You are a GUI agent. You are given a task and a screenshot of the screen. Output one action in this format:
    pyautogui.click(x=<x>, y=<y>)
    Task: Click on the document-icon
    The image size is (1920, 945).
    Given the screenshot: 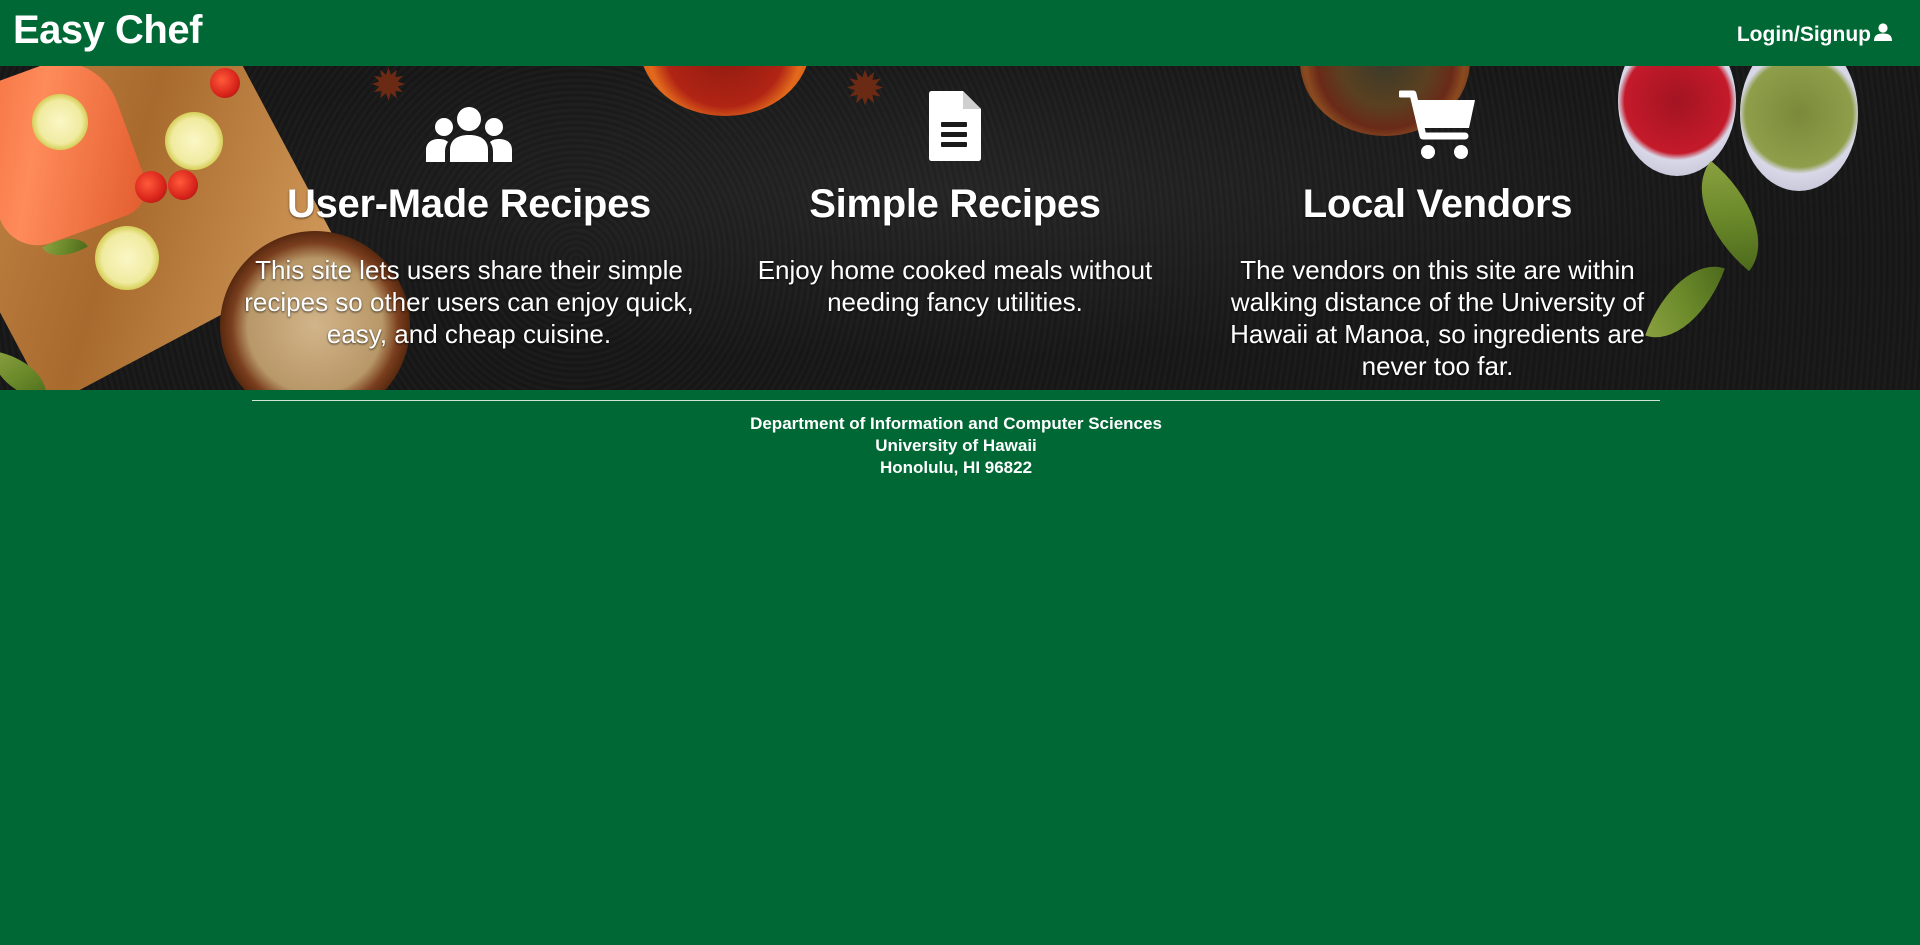 What is the action you would take?
    pyautogui.click(x=955, y=114)
    